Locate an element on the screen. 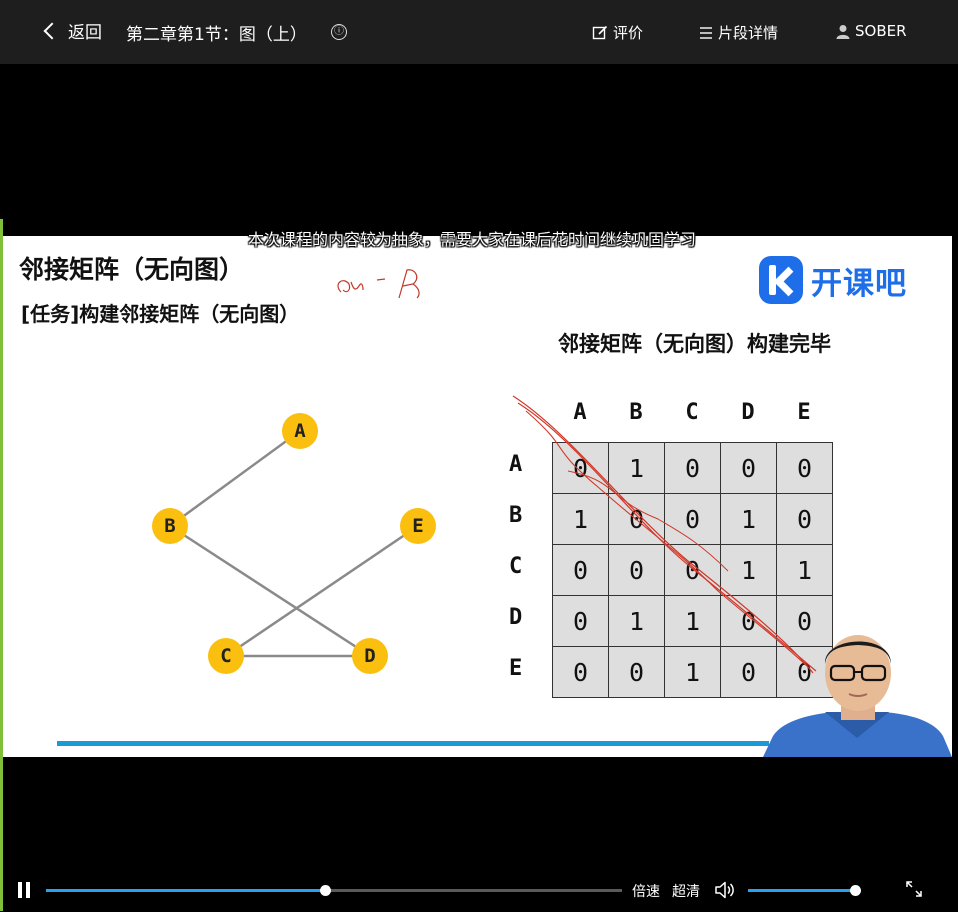  graph-node-label: C is located at coordinates (225, 656).